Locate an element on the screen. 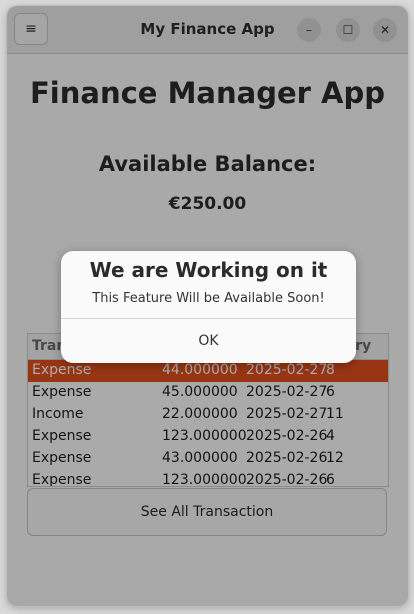 Image resolution: width=414 pixels, height=614 pixels. dialog-message: This Feature Will be Available Soon! is located at coordinates (208, 298).